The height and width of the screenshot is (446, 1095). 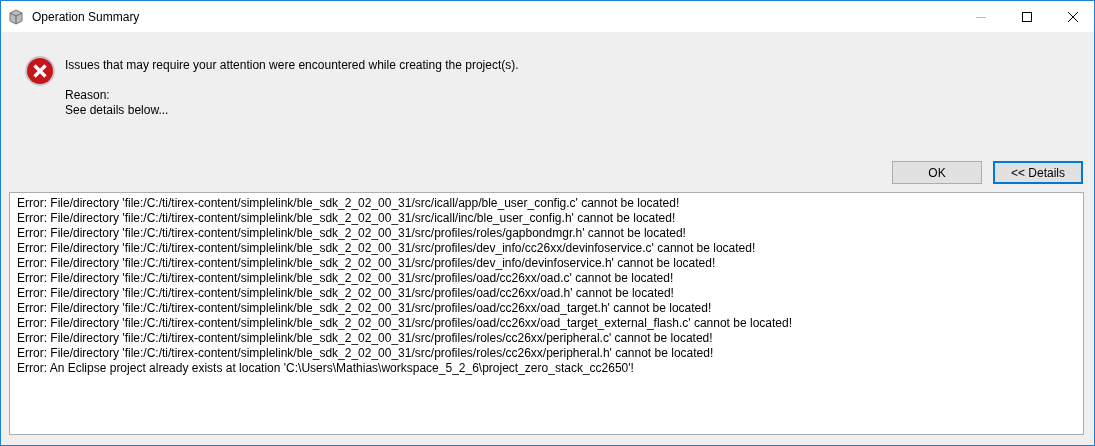 I want to click on error-line: Error: File/directory 'file:/C:/ti/tirex-content/simplelink/ble_sdk_2_02_00_31/src/profiles/roles/cc26xx/peripheral.h' cannot be located!, so click(x=366, y=353).